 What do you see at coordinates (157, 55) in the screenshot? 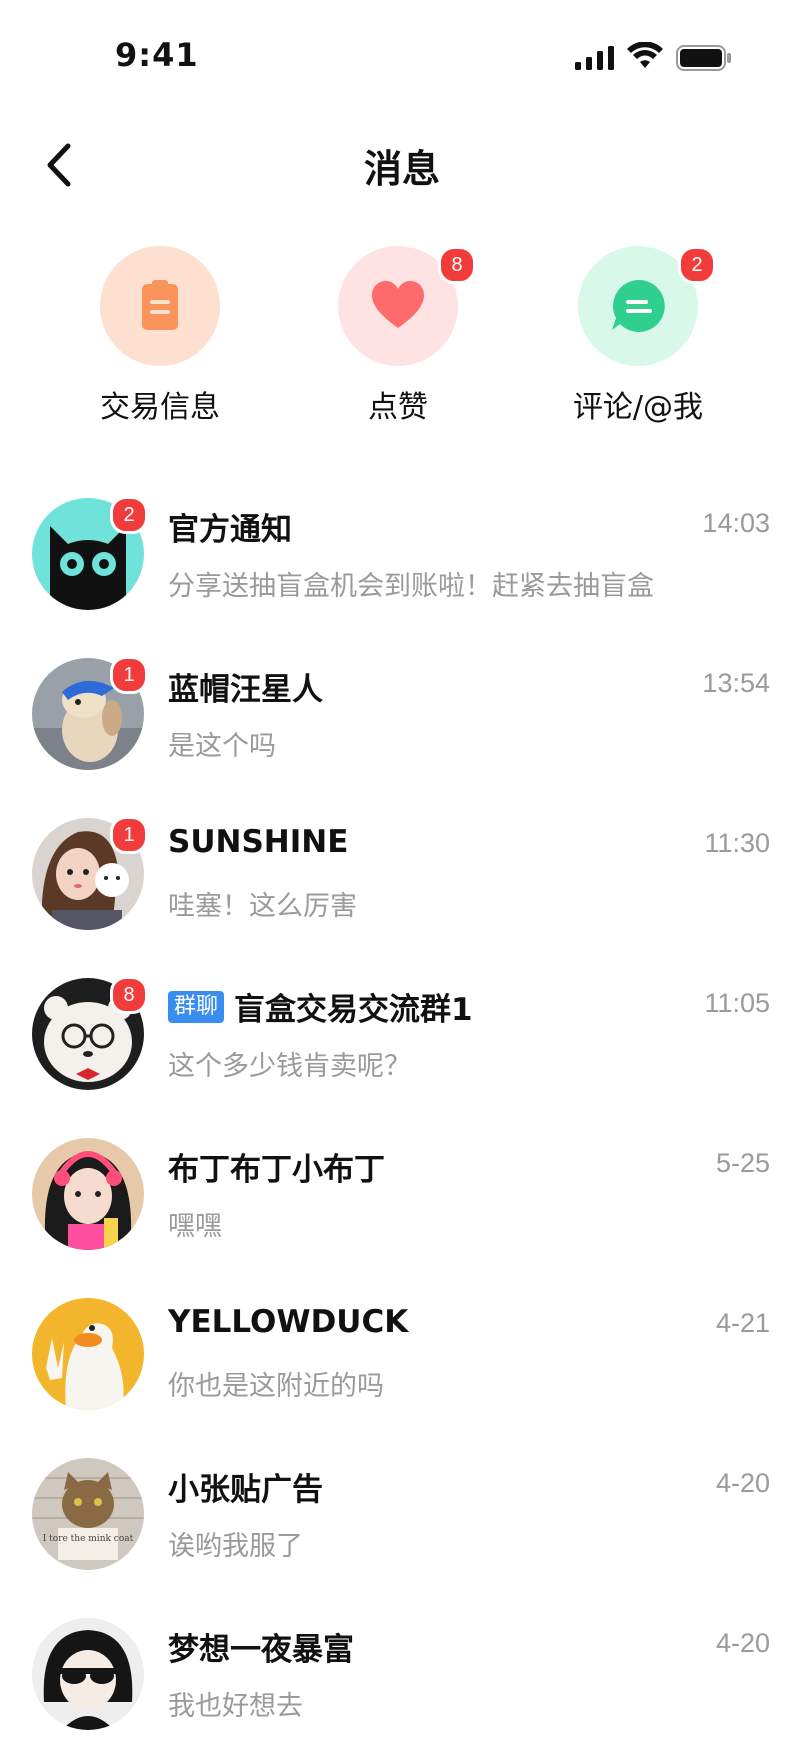
I see `status-time: 9:41` at bounding box center [157, 55].